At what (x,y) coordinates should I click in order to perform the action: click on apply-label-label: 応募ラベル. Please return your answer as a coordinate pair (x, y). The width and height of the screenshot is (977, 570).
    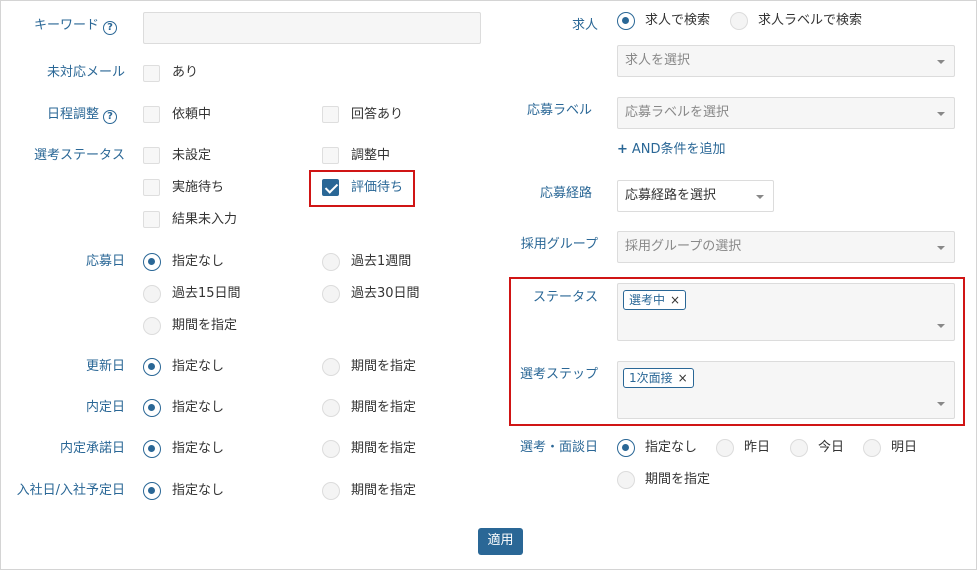
    Looking at the image, I should click on (559, 110).